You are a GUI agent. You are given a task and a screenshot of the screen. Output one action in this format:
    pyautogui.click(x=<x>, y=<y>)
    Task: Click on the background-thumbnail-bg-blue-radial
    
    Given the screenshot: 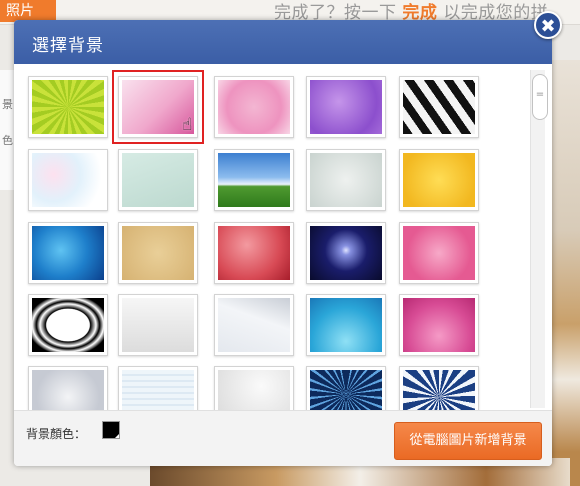 What is the action you would take?
    pyautogui.click(x=68, y=253)
    